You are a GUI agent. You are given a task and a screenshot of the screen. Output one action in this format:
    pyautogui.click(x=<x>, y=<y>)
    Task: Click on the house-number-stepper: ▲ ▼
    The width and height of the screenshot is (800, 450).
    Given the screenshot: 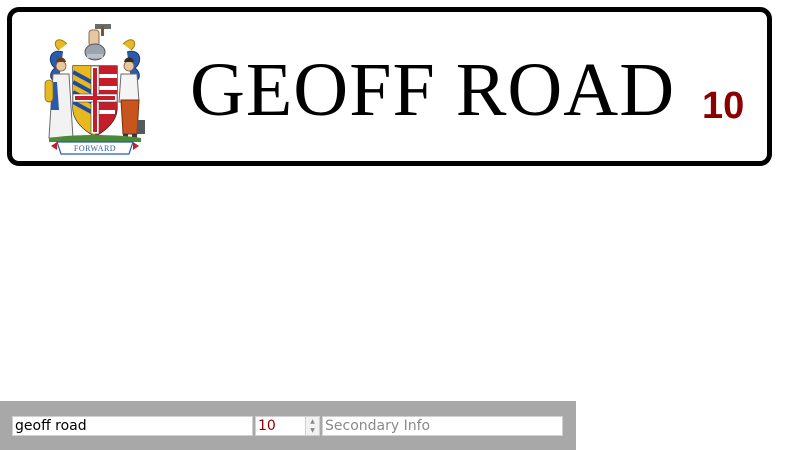 What is the action you would take?
    pyautogui.click(x=287, y=426)
    